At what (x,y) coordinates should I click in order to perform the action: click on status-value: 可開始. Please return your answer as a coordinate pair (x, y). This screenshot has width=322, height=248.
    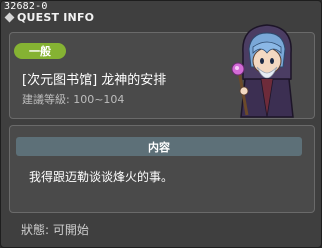
    Looking at the image, I should click on (70, 230).